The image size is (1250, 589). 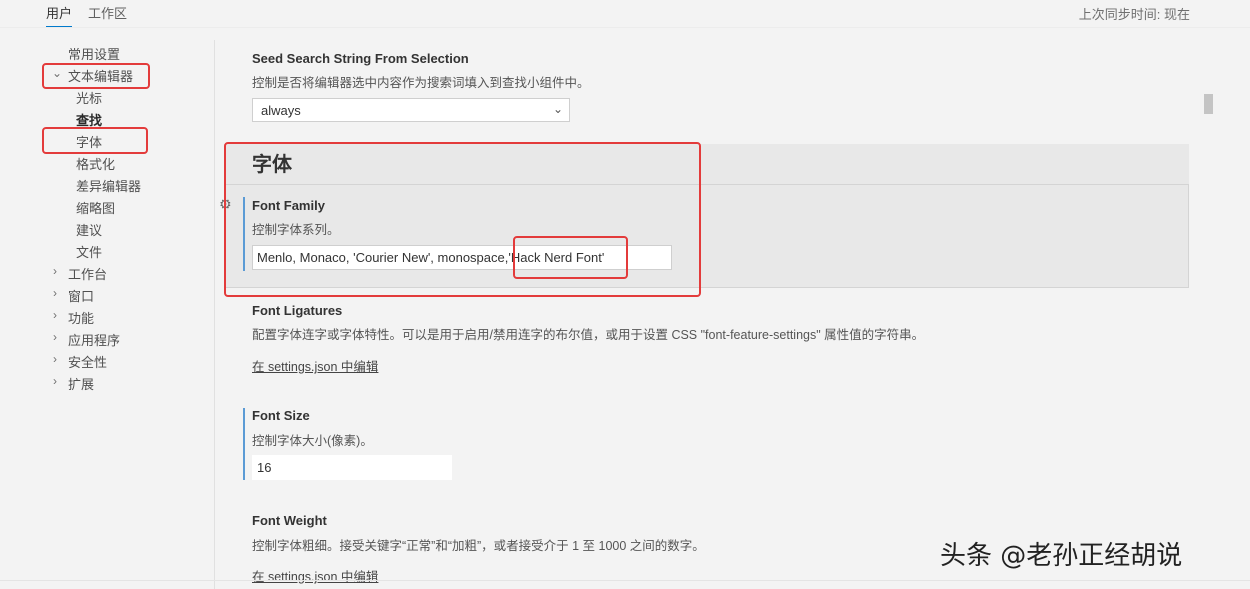 What do you see at coordinates (296, 230) in the screenshot?
I see `setting-desc-font-family: 控制字体系列。` at bounding box center [296, 230].